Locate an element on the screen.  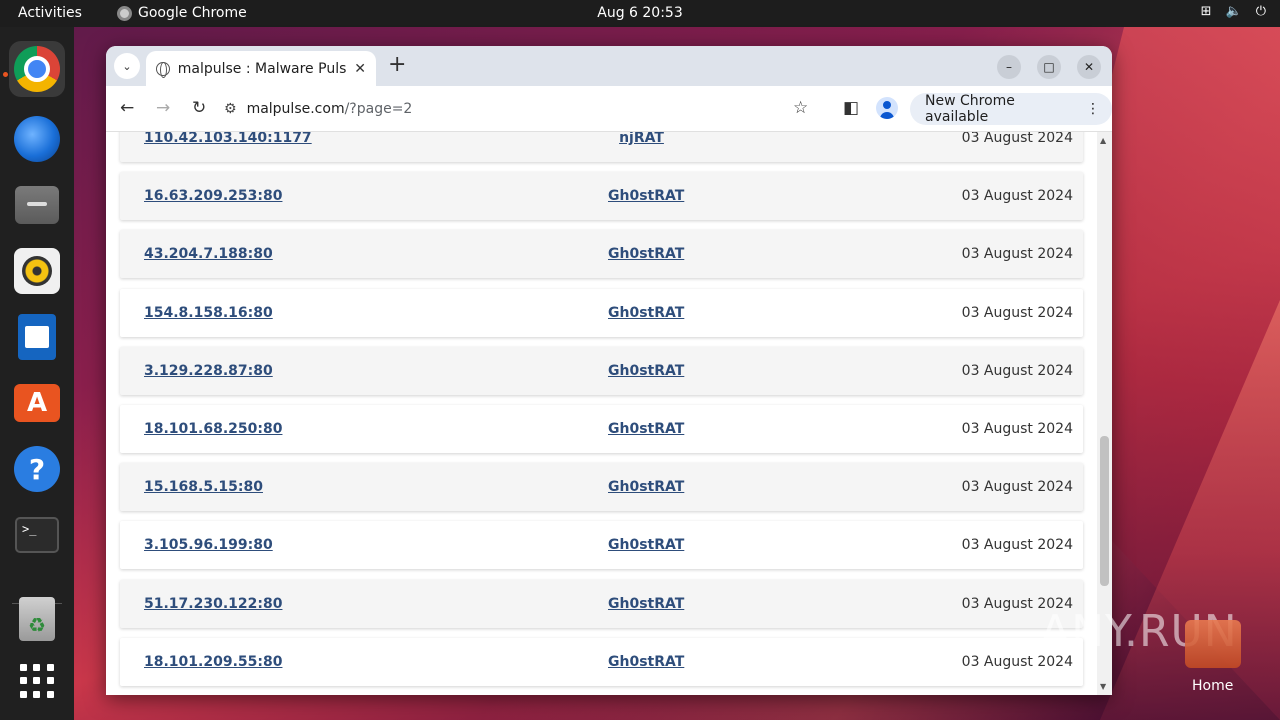
tab-search-button: ⌄ is located at coordinates (127, 66).